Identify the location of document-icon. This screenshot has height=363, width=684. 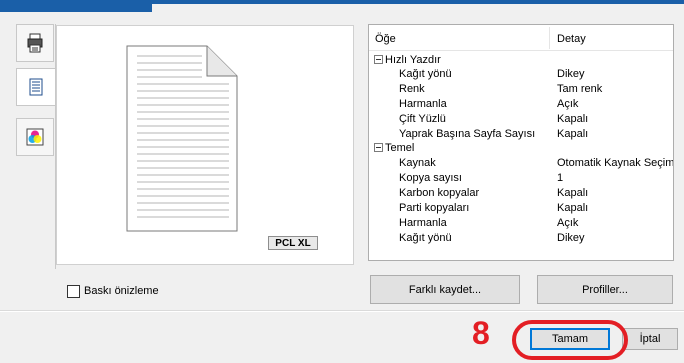
(36, 87).